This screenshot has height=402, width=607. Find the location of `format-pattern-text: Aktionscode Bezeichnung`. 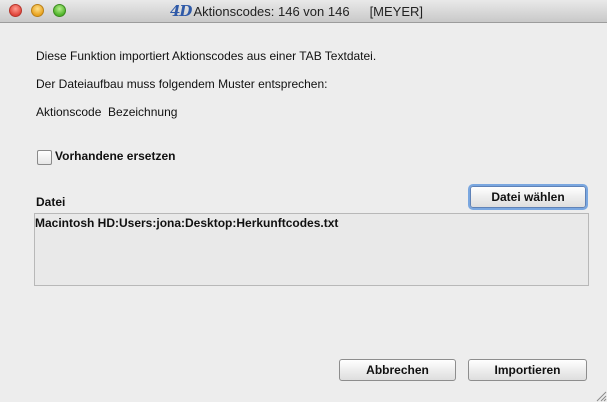

format-pattern-text: Aktionscode Bezeichnung is located at coordinates (107, 112).